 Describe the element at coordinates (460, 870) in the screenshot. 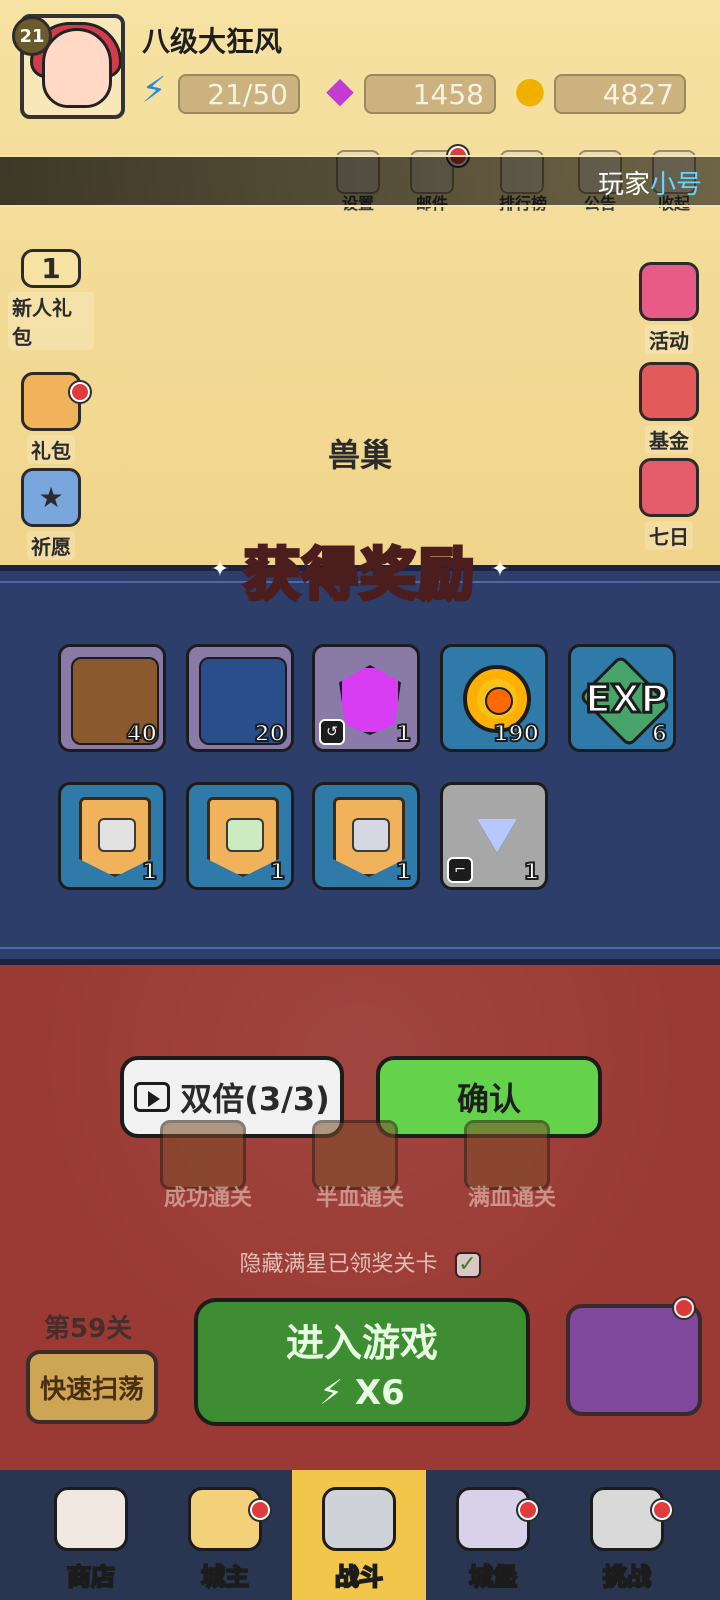

I see `boot-mark-icon: ⌐` at that location.